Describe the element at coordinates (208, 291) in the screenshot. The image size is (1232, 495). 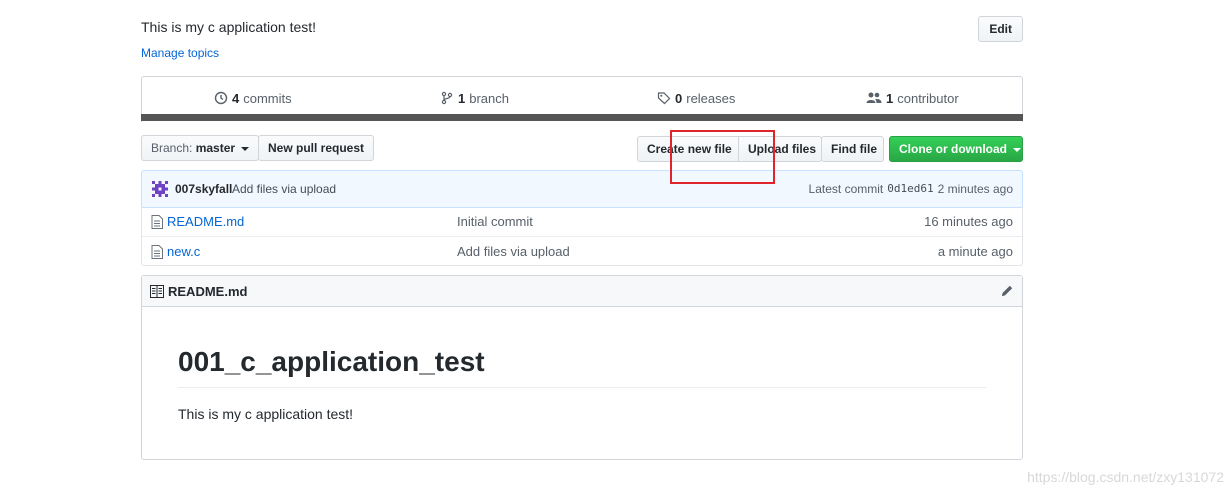
I see `readme-filename: README.md` at that location.